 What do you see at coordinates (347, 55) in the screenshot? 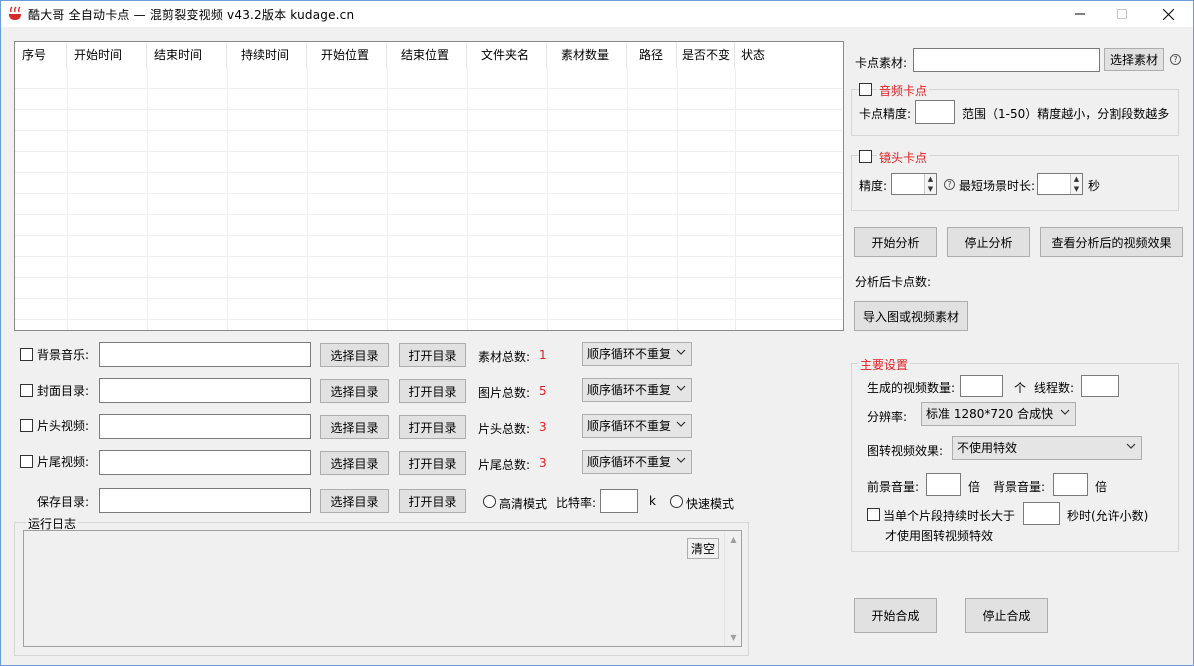
I see `col-start-pos: 开始位置` at bounding box center [347, 55].